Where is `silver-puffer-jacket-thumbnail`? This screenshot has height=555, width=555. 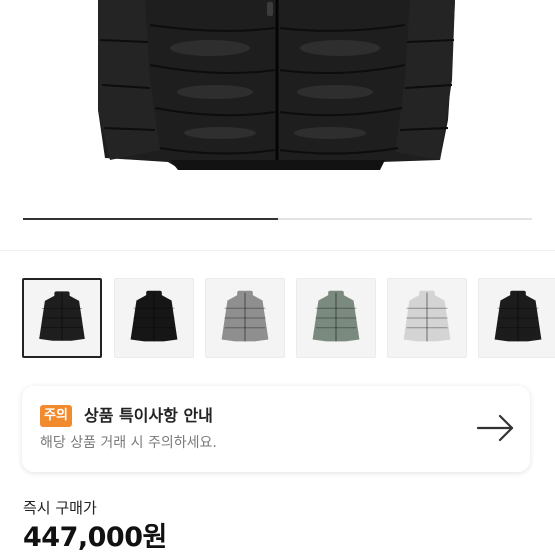 silver-puffer-jacket-thumbnail is located at coordinates (427, 316).